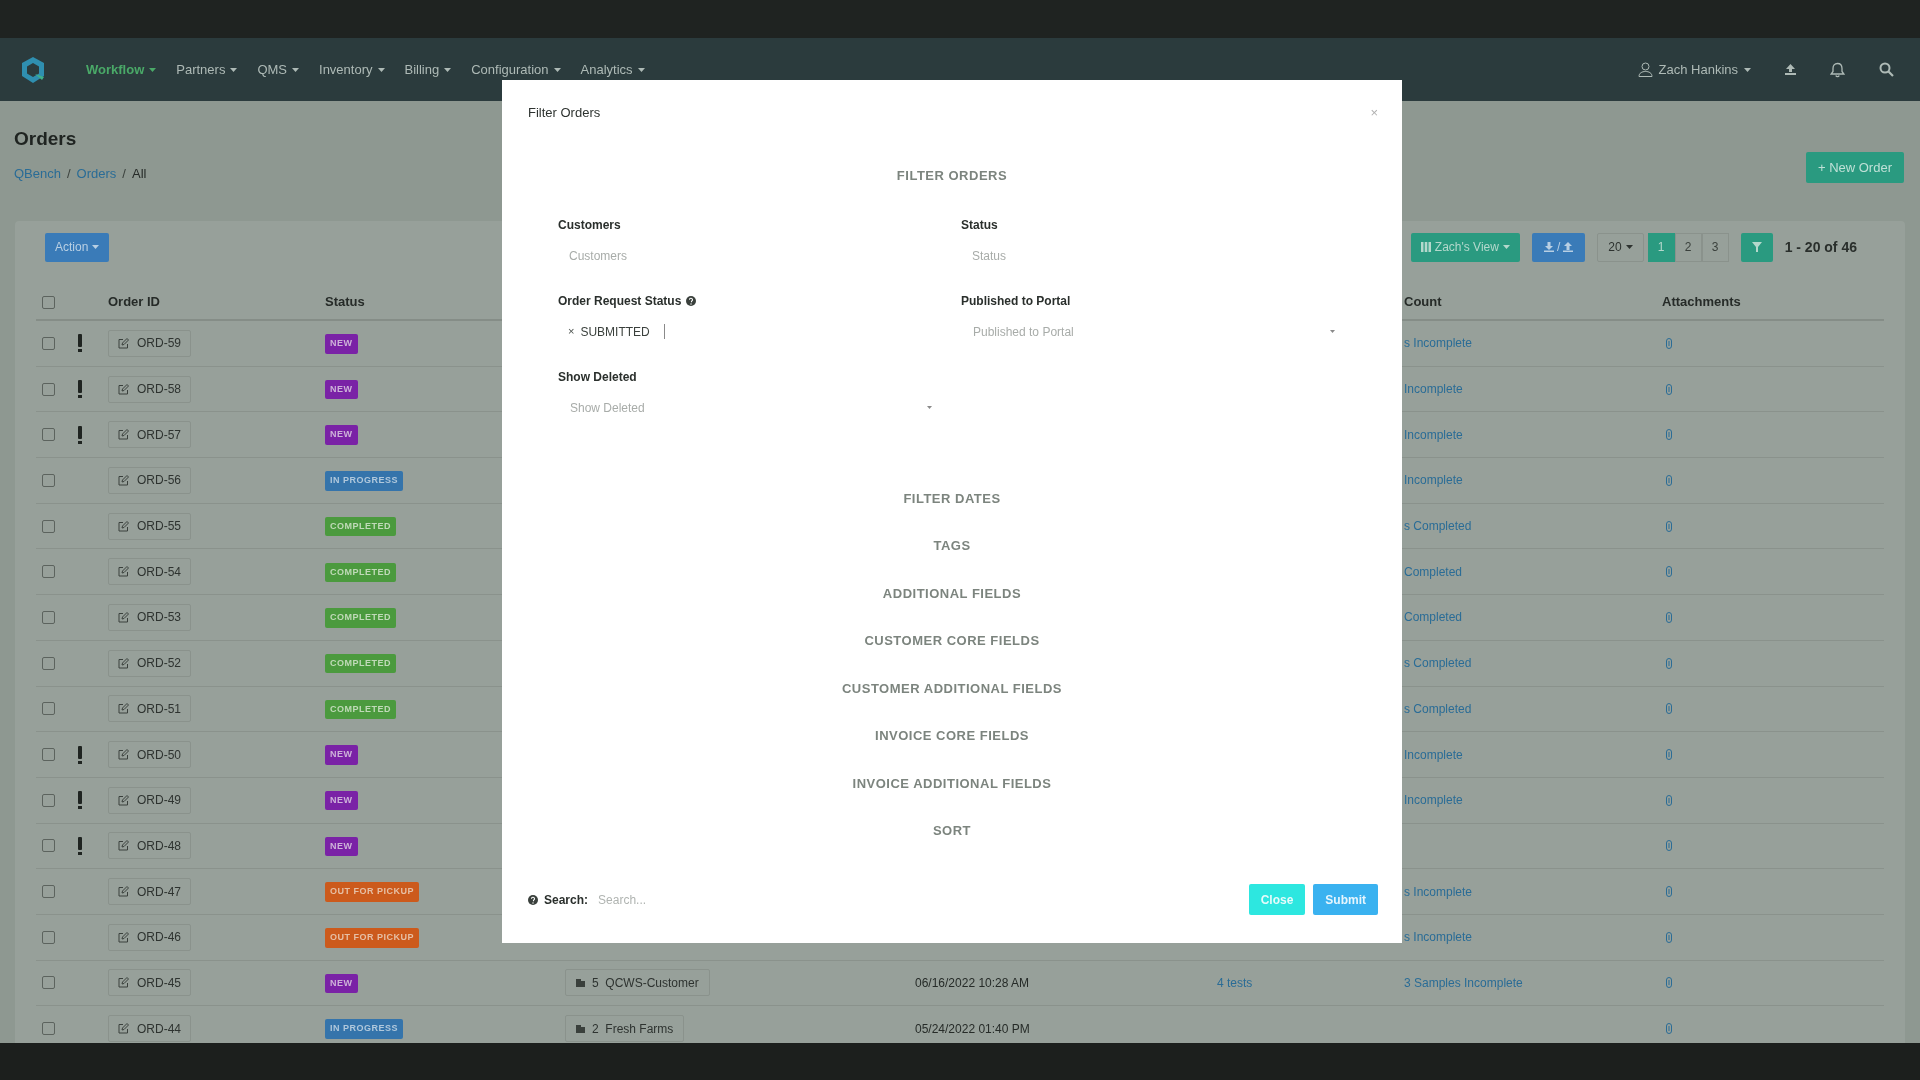  What do you see at coordinates (1345, 899) in the screenshot?
I see `submit-button: Submit` at bounding box center [1345, 899].